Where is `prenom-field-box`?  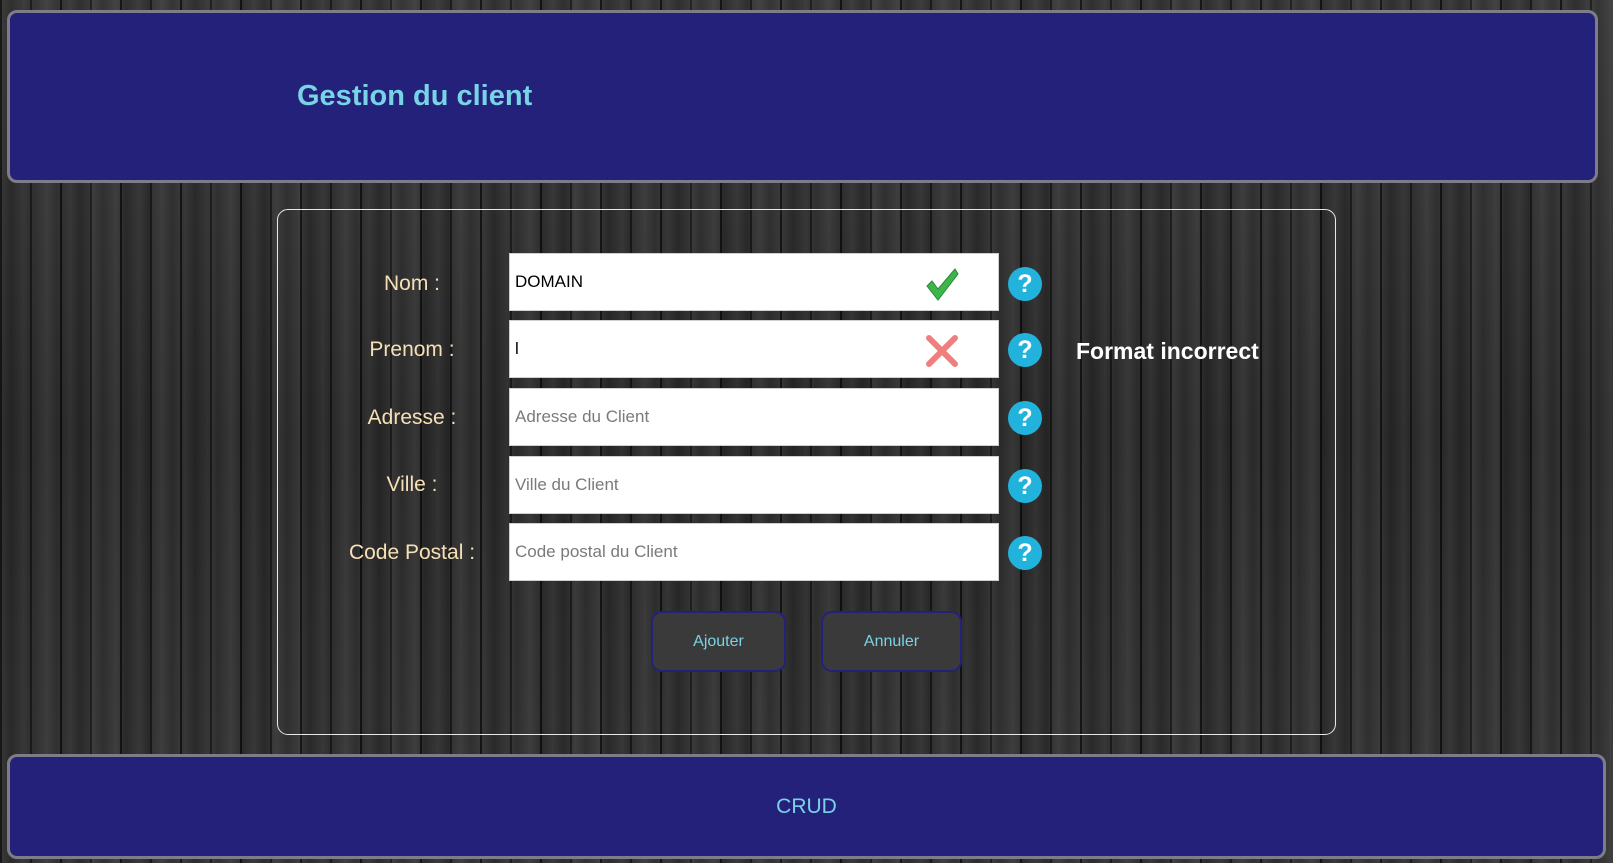 prenom-field-box is located at coordinates (754, 349).